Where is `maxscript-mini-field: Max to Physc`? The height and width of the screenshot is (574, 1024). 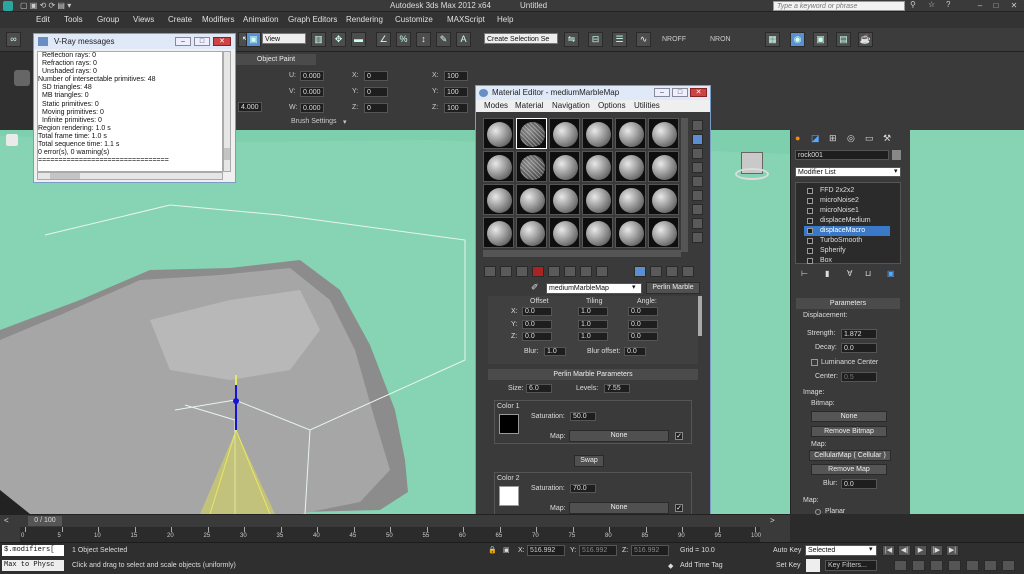 maxscript-mini-field: Max to Physc is located at coordinates (33, 565).